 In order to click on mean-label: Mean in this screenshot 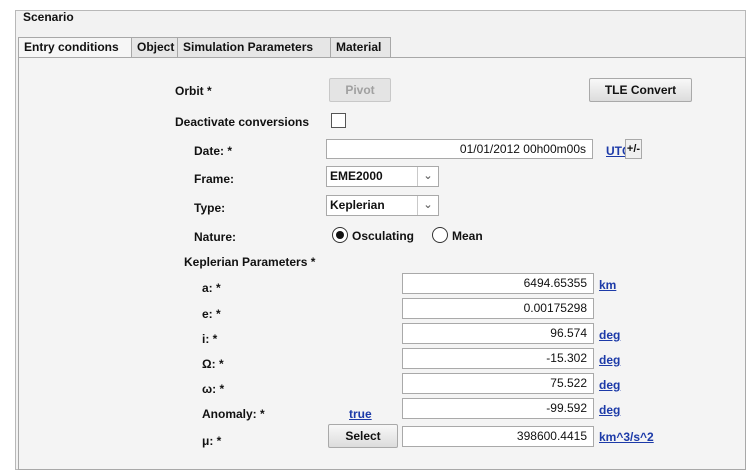, I will do `click(467, 236)`.